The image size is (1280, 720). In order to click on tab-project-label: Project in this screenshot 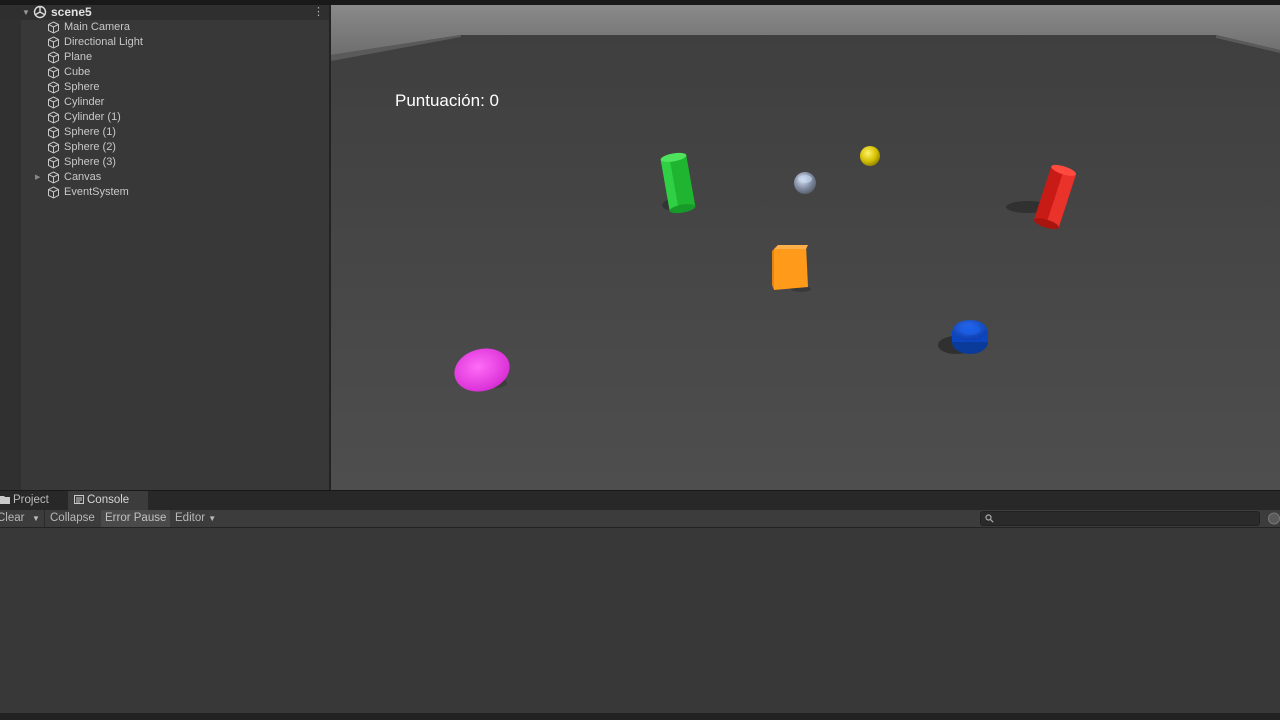, I will do `click(31, 500)`.